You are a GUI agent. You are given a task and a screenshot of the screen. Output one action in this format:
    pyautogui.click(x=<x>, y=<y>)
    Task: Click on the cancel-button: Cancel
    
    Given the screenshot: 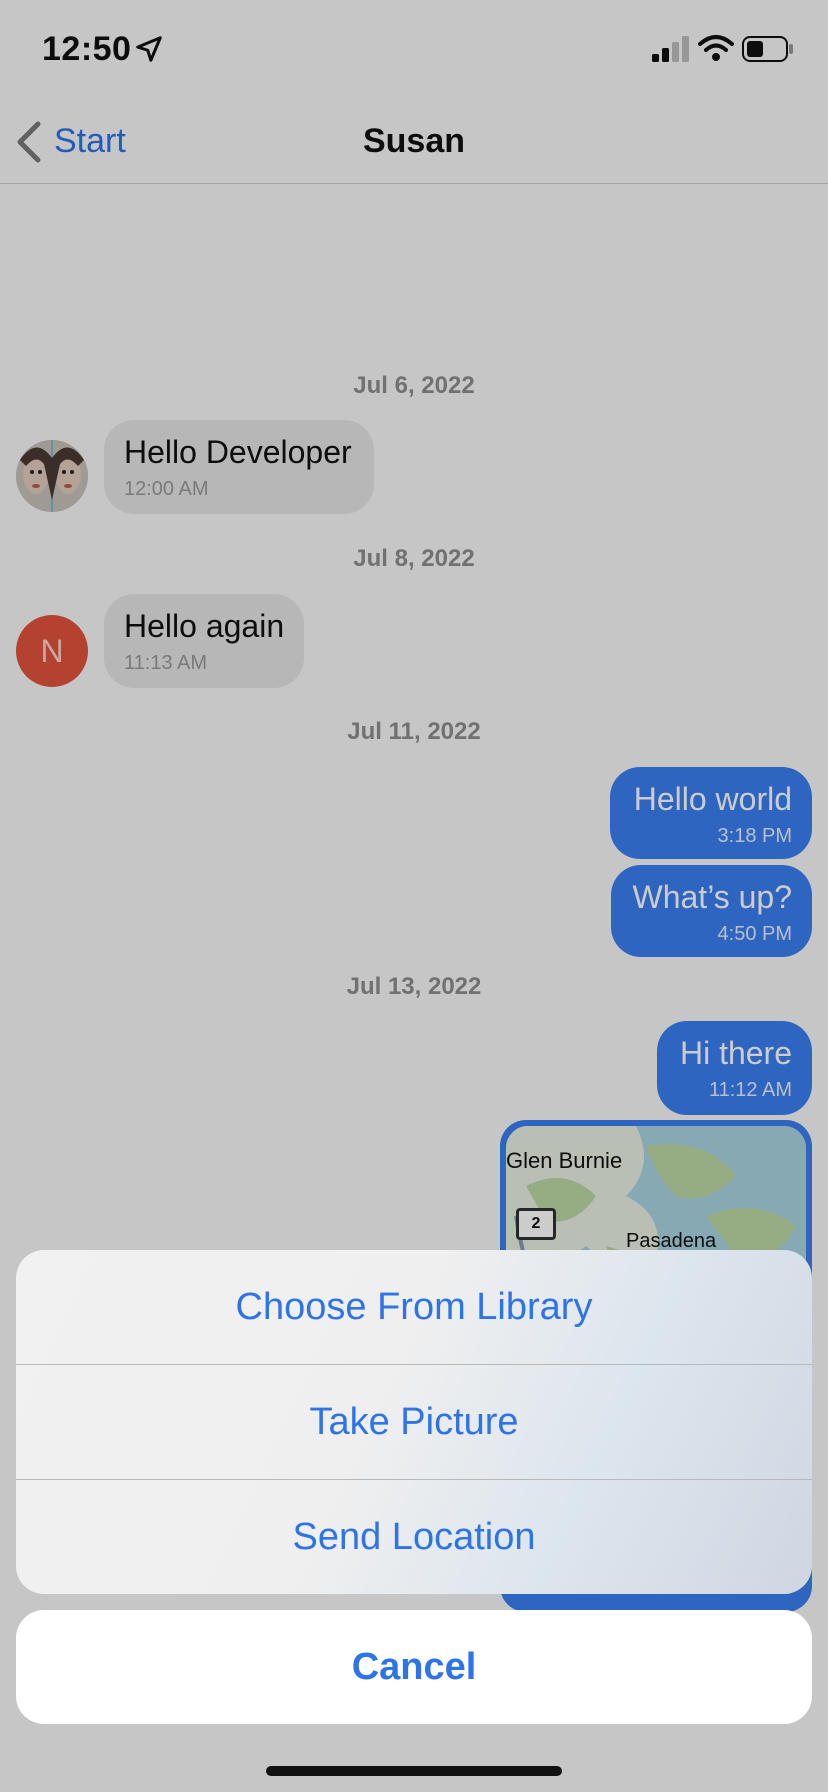 What is the action you would take?
    pyautogui.click(x=414, y=1667)
    